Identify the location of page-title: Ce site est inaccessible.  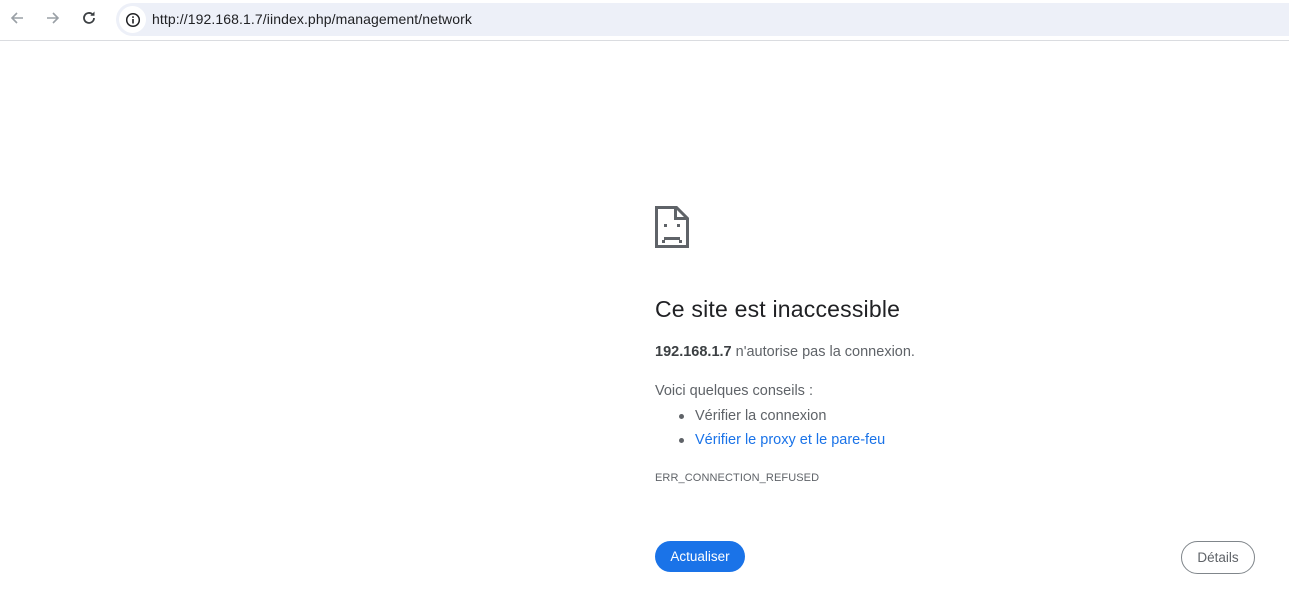
(778, 309).